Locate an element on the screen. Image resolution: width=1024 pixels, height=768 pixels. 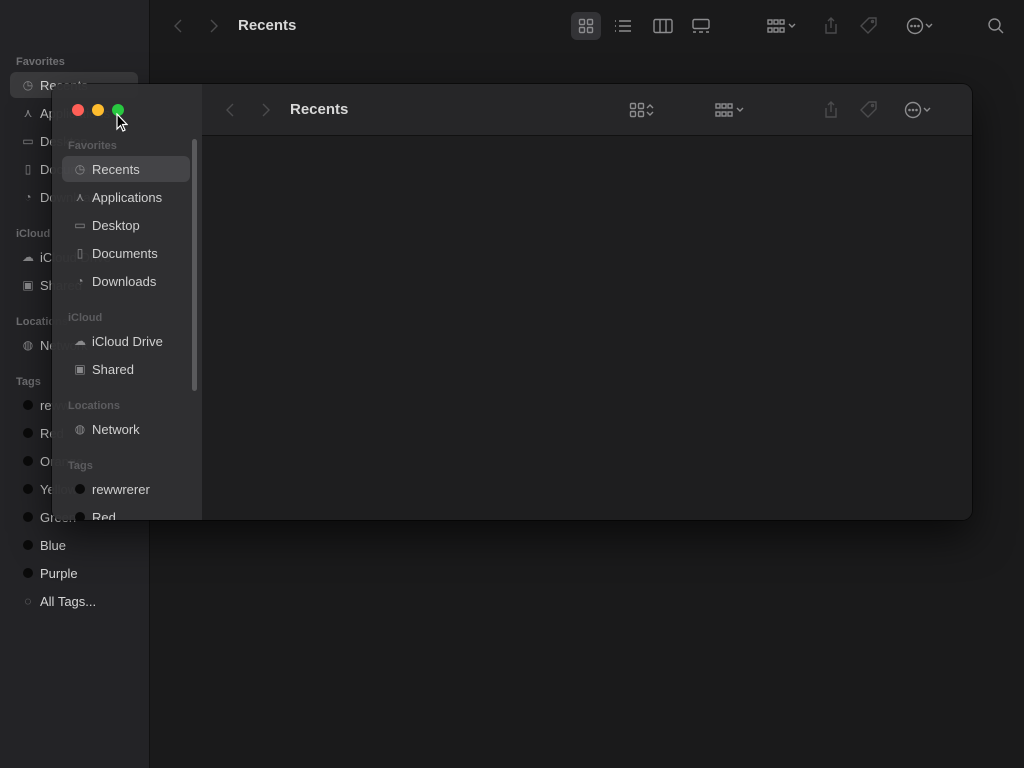
sidebar-item-label: Network is located at coordinates (116, 429).